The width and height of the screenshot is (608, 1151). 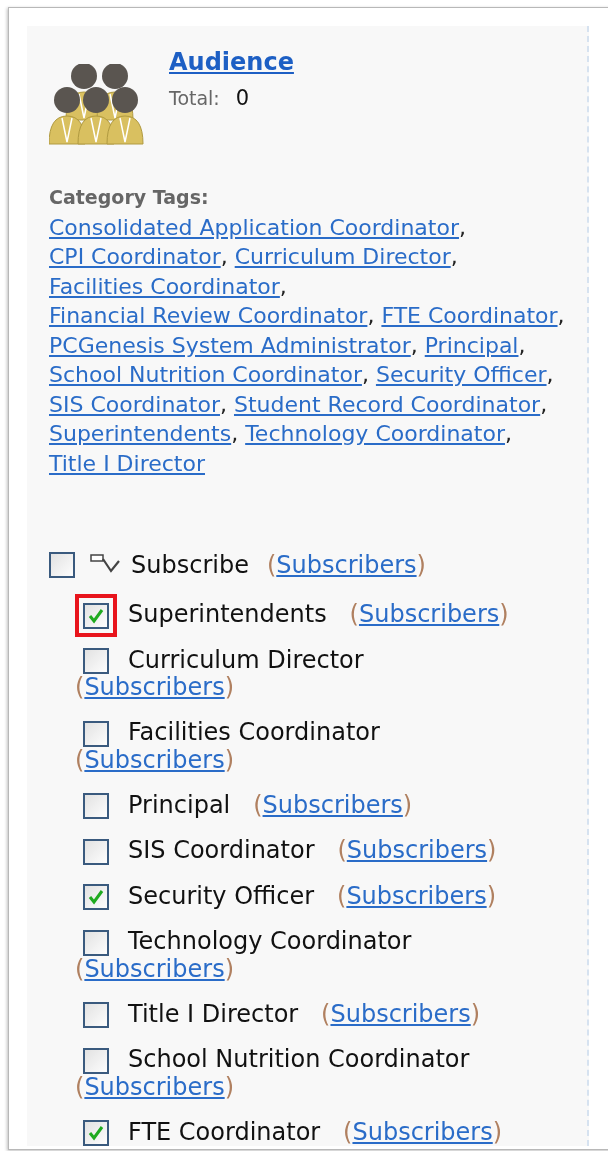 What do you see at coordinates (231, 62) in the screenshot?
I see `audience-title-link: Audience` at bounding box center [231, 62].